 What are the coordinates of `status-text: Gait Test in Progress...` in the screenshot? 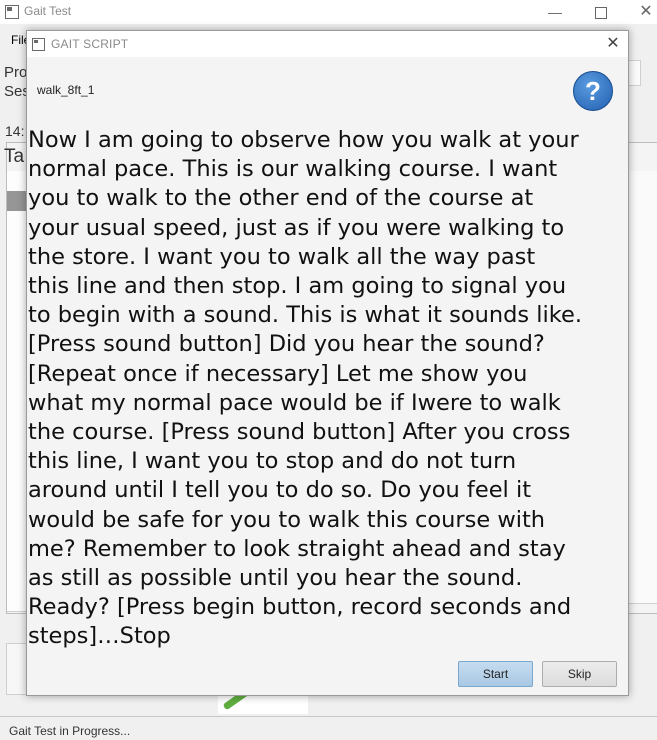 It's located at (70, 731).